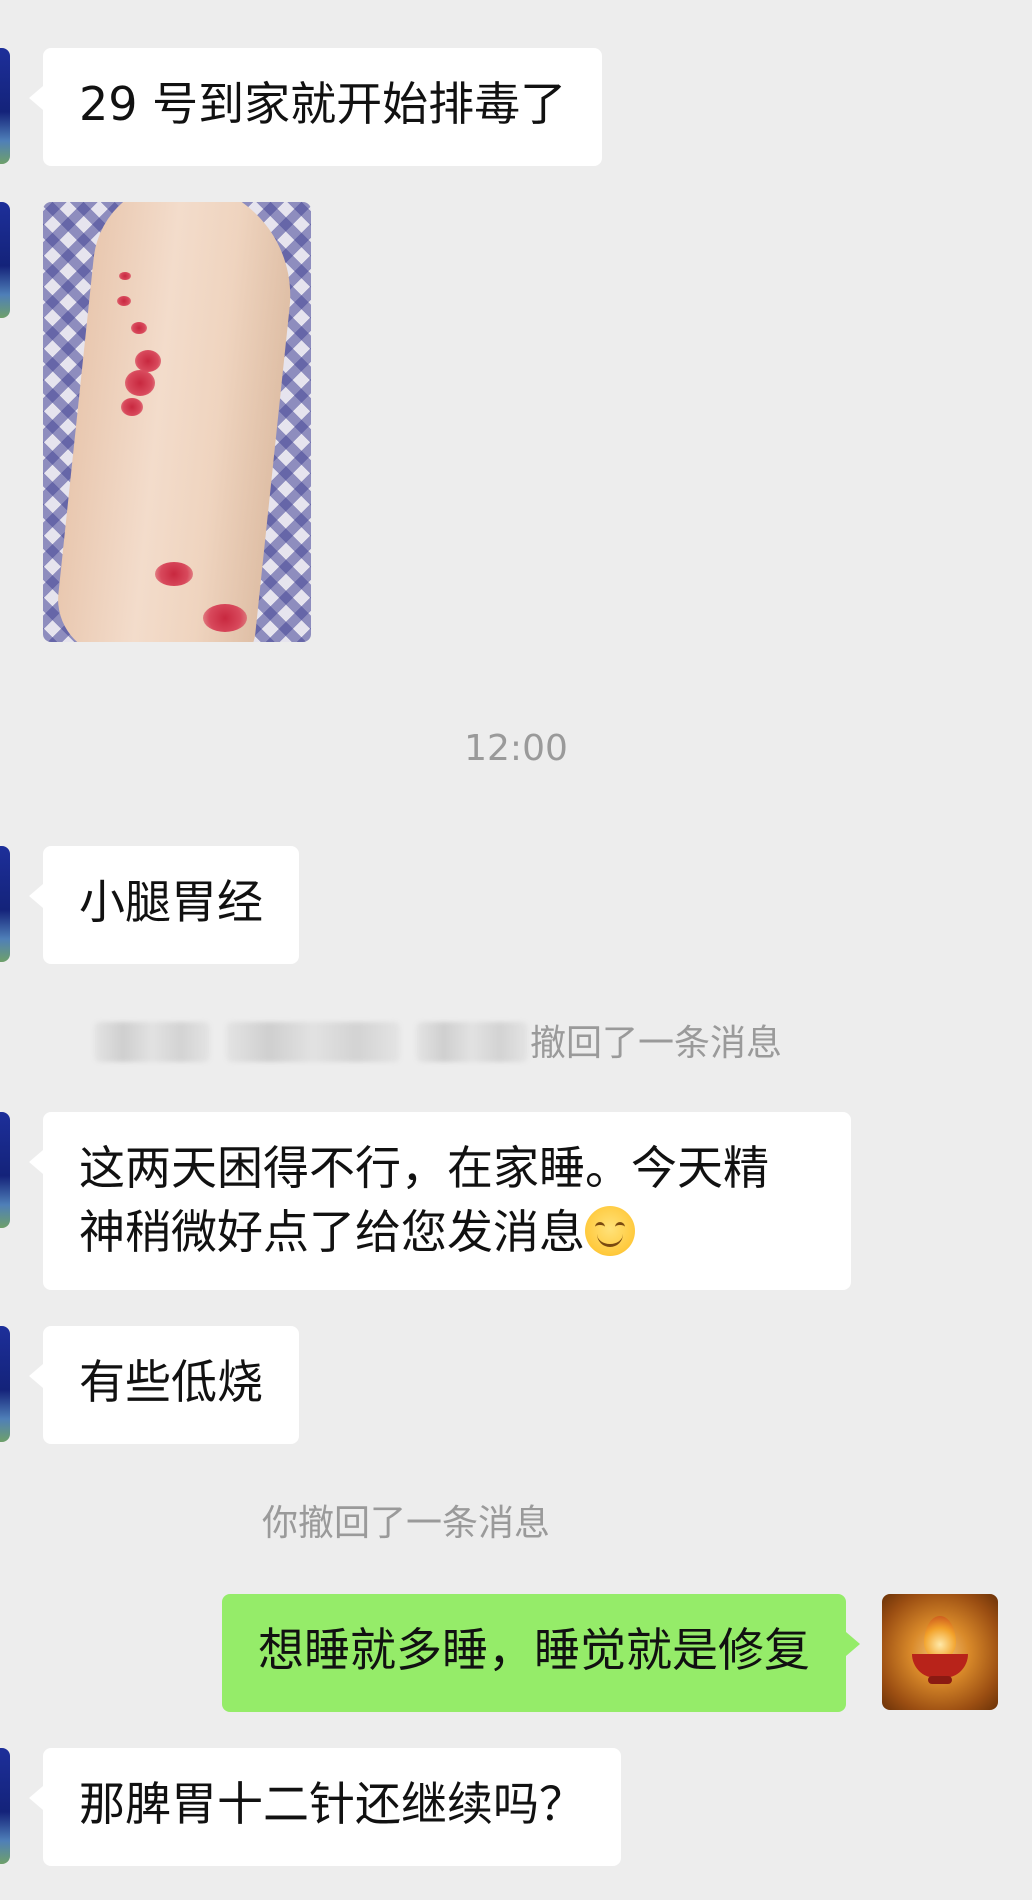 The image size is (1032, 1900). Describe the element at coordinates (332, 1804) in the screenshot. I see `message-text: 那脾胃十二针还继续吗？` at that location.